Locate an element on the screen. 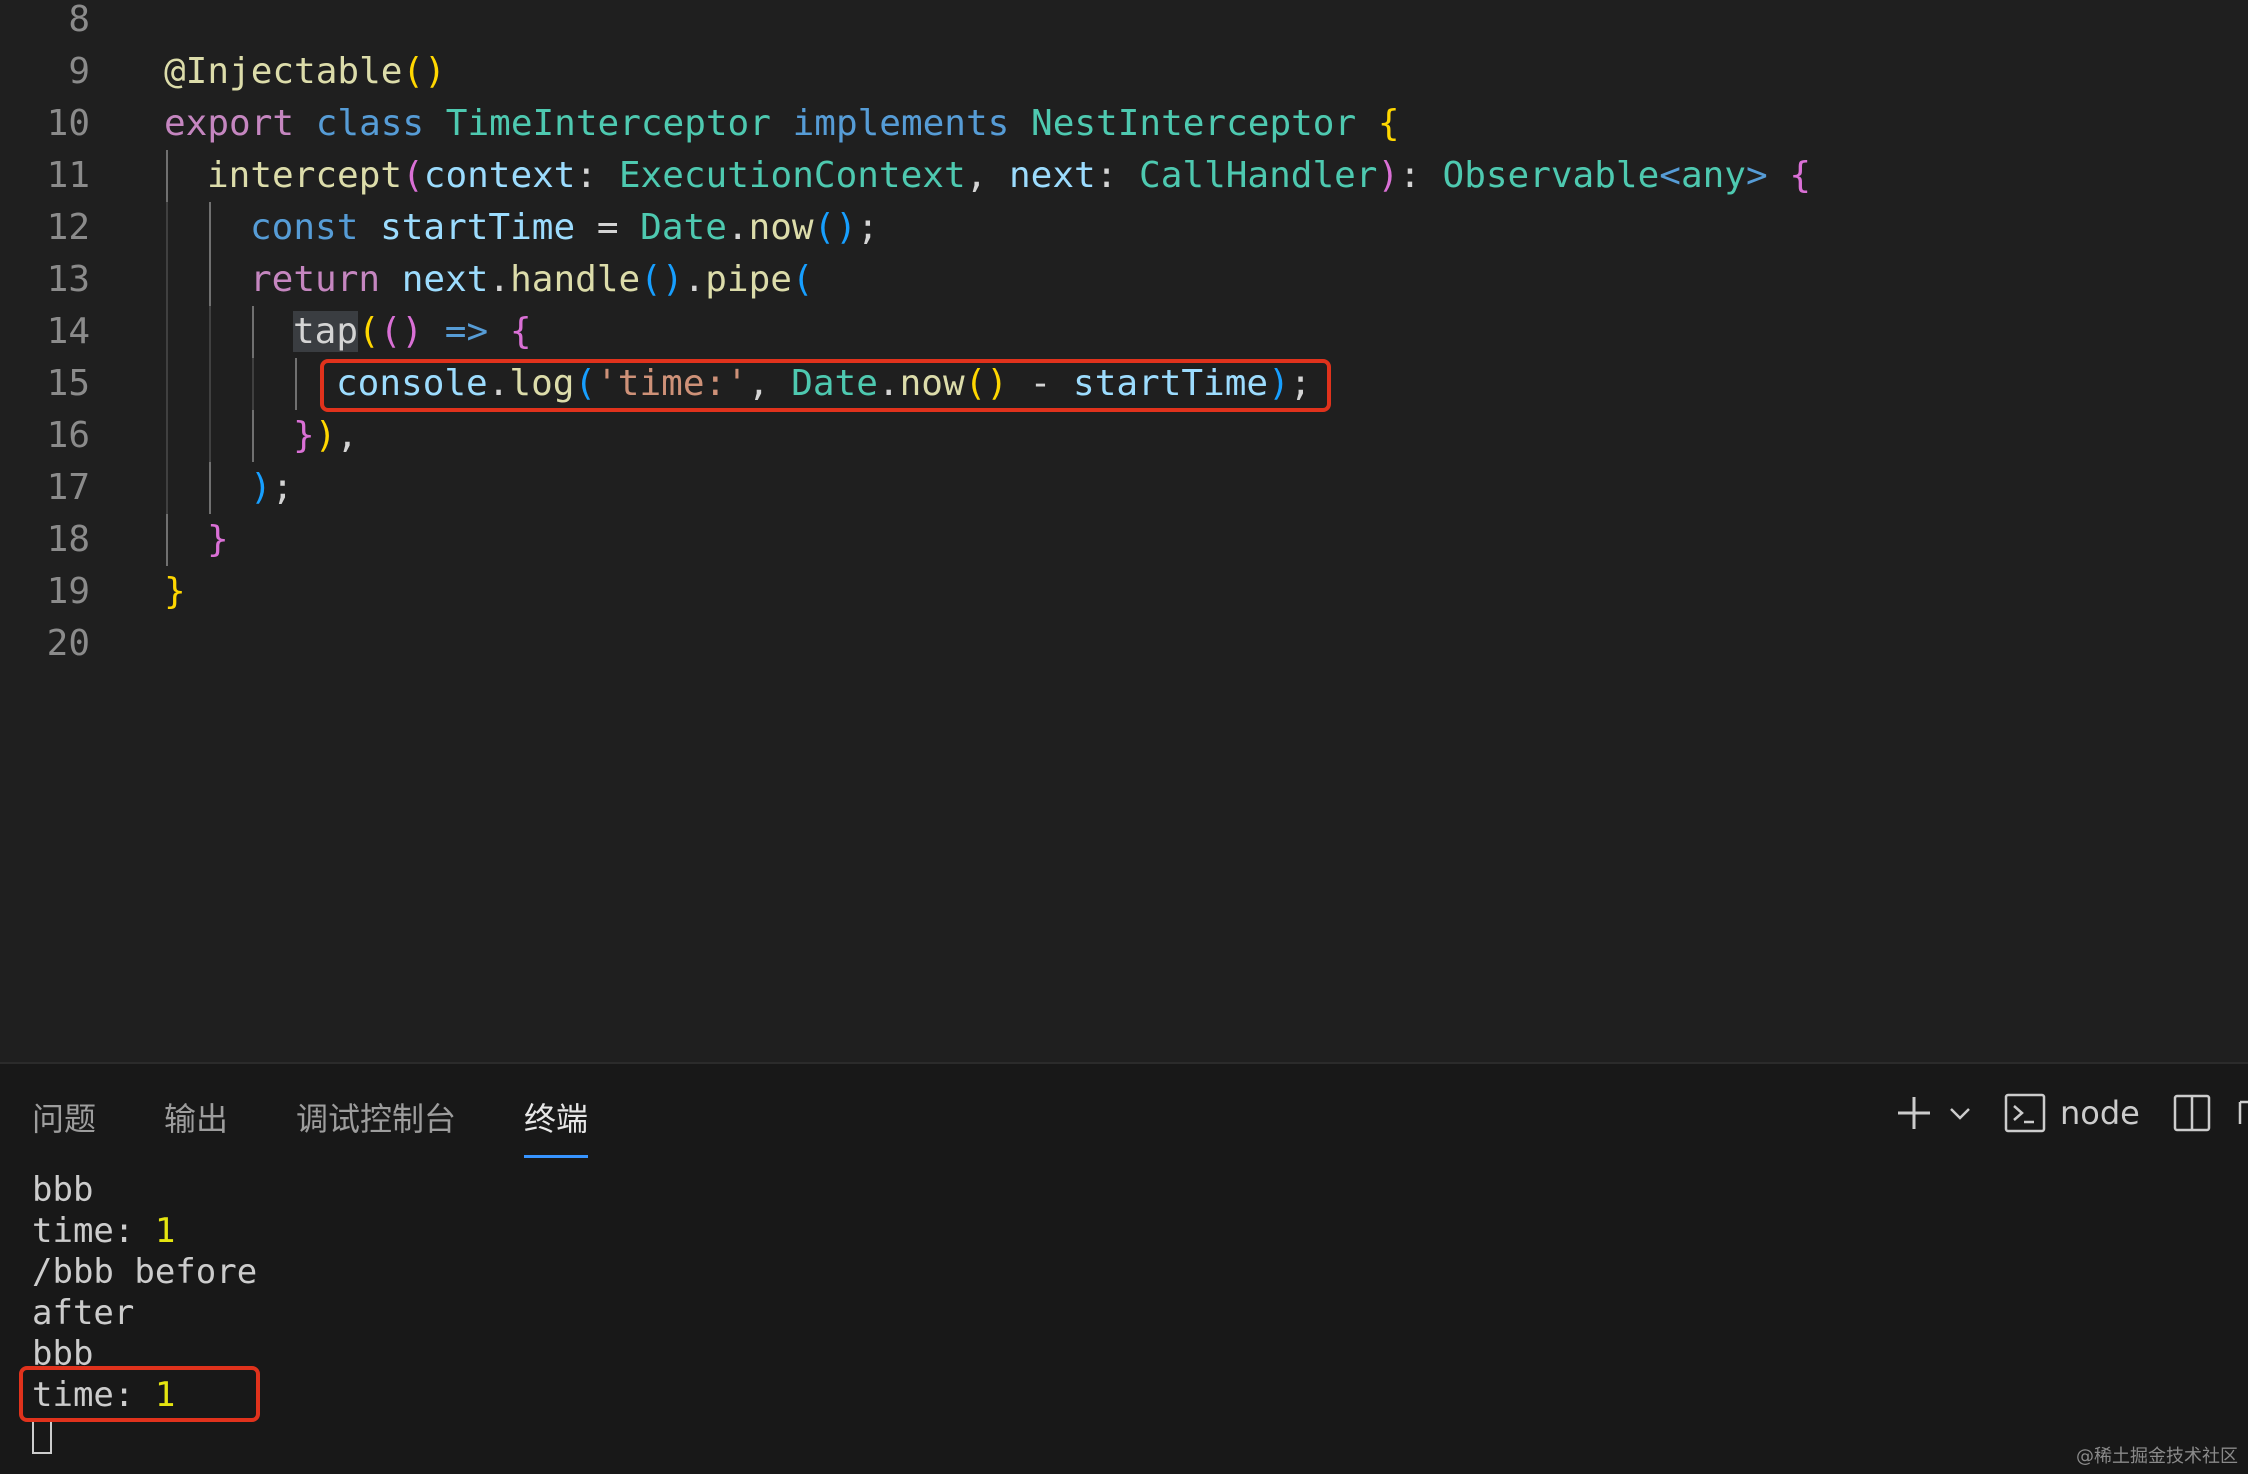  terminal-text: time: is located at coordinates (93, 1231).